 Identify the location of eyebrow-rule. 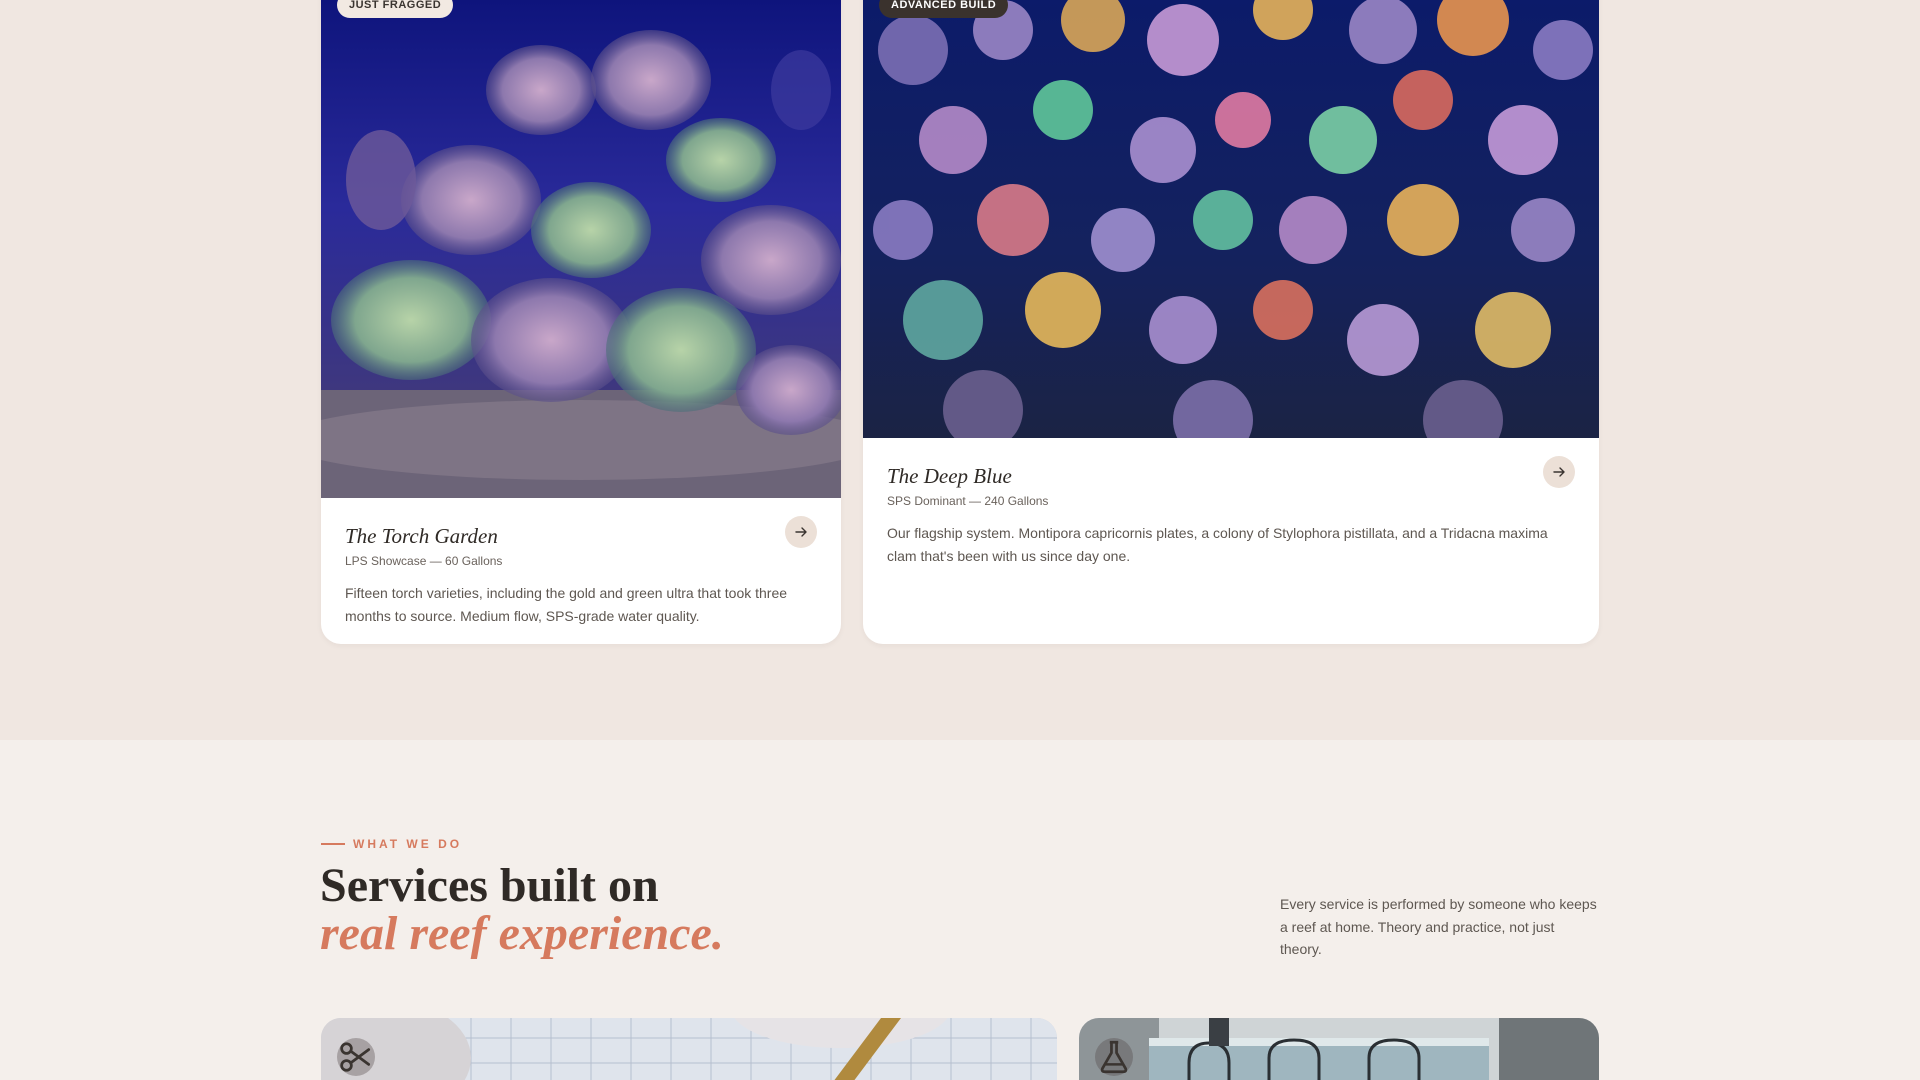
(333, 844).